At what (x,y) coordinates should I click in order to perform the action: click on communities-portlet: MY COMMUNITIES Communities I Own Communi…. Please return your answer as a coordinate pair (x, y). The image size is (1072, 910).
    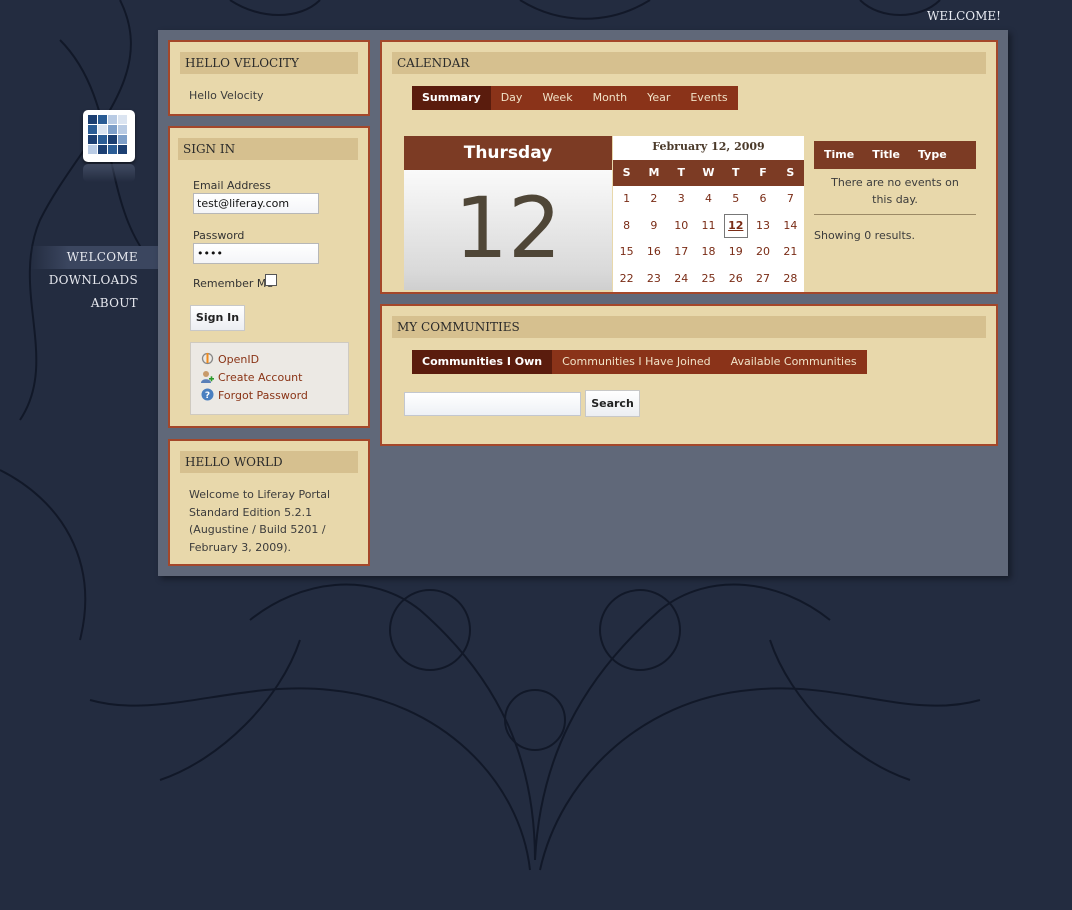
    Looking at the image, I should click on (689, 375).